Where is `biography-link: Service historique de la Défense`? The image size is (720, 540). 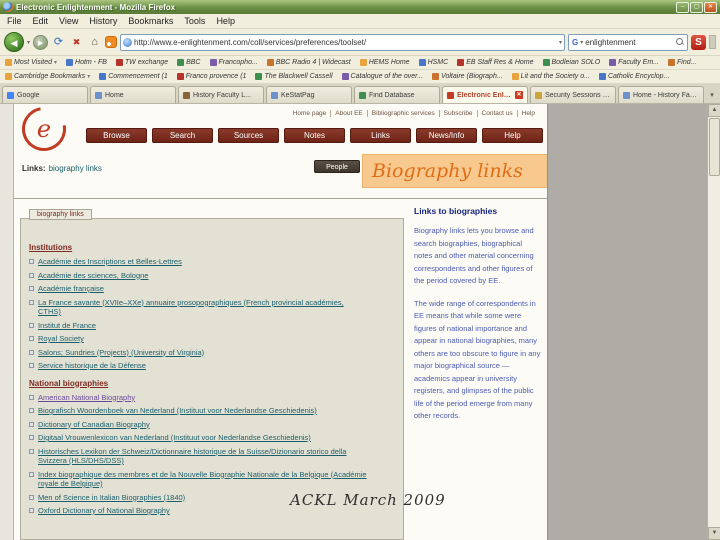 biography-link: Service historique de la Défense is located at coordinates (92, 366).